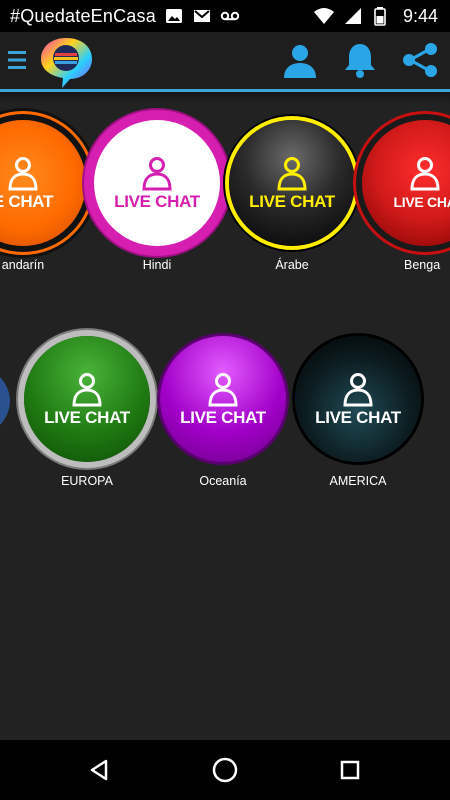  Describe the element at coordinates (422, 265) in the screenshot. I see `room-label: Benga` at that location.